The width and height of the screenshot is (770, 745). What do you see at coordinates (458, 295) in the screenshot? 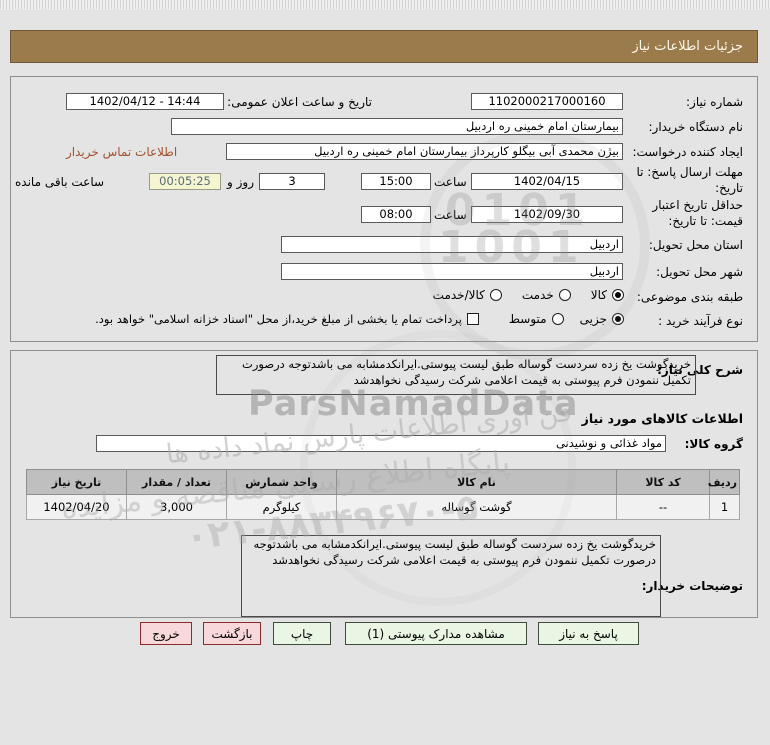
I see `option-goods-service-label: کالا/خدمت` at bounding box center [458, 295].